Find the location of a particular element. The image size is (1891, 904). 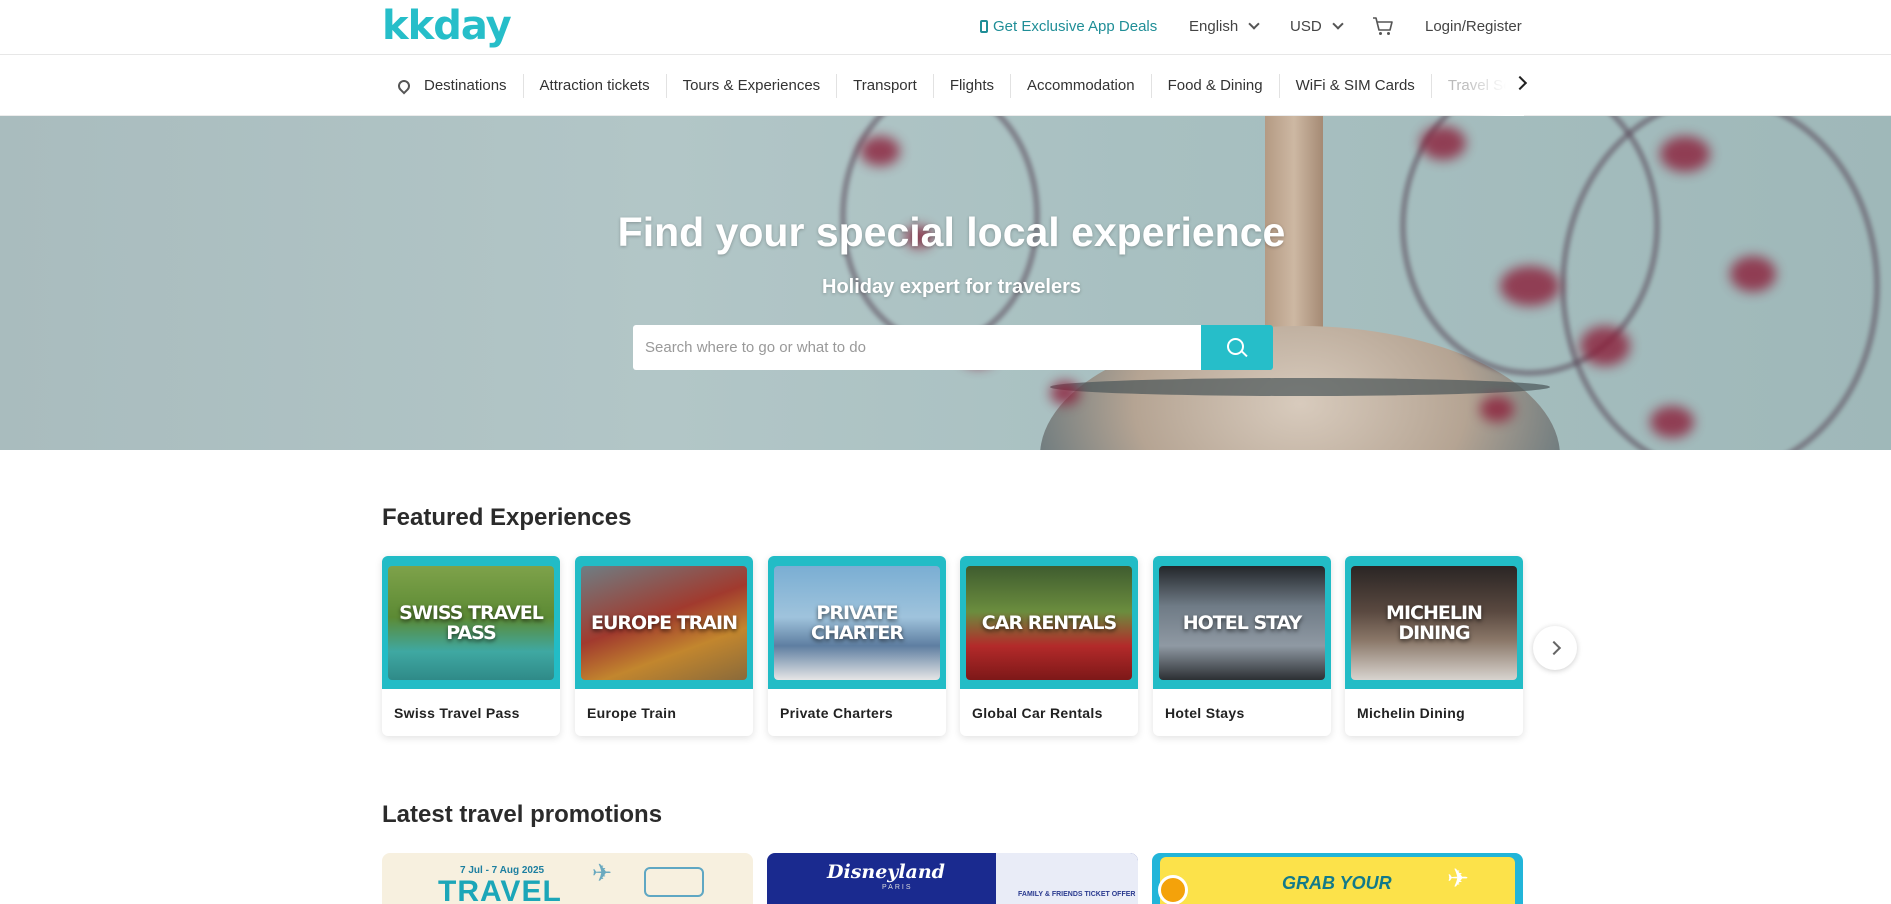

featured-card: CAR RENTALS Global Car Rentals is located at coordinates (1049, 646).